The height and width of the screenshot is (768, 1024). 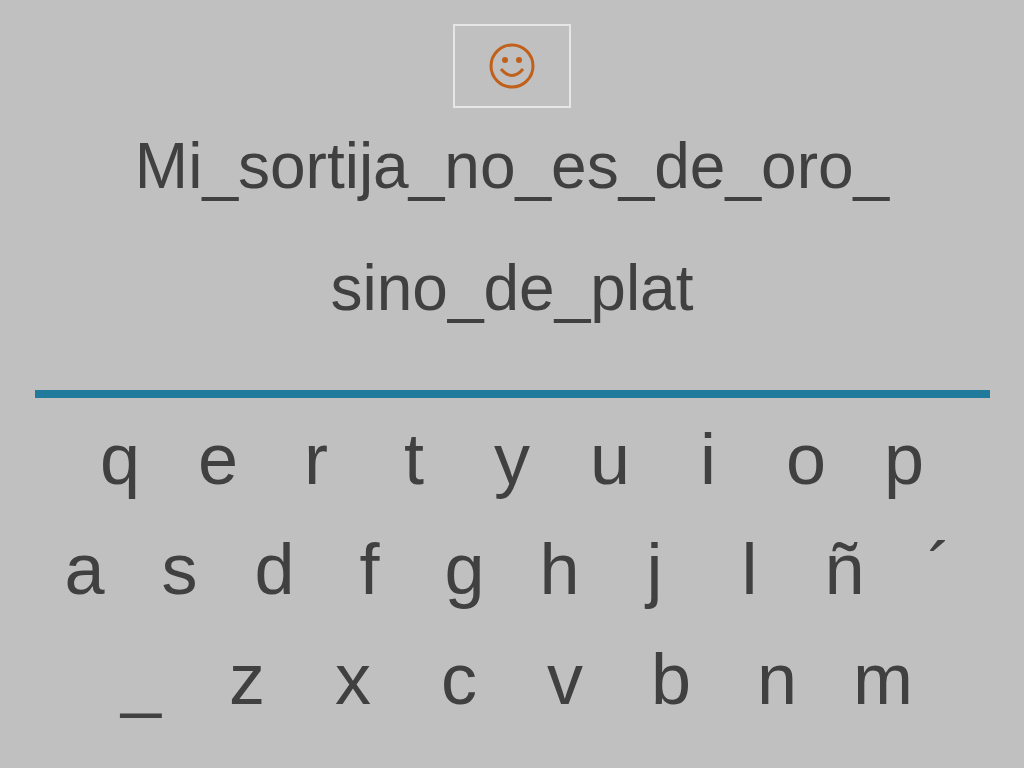 I want to click on letter-key: h, so click(x=559, y=569).